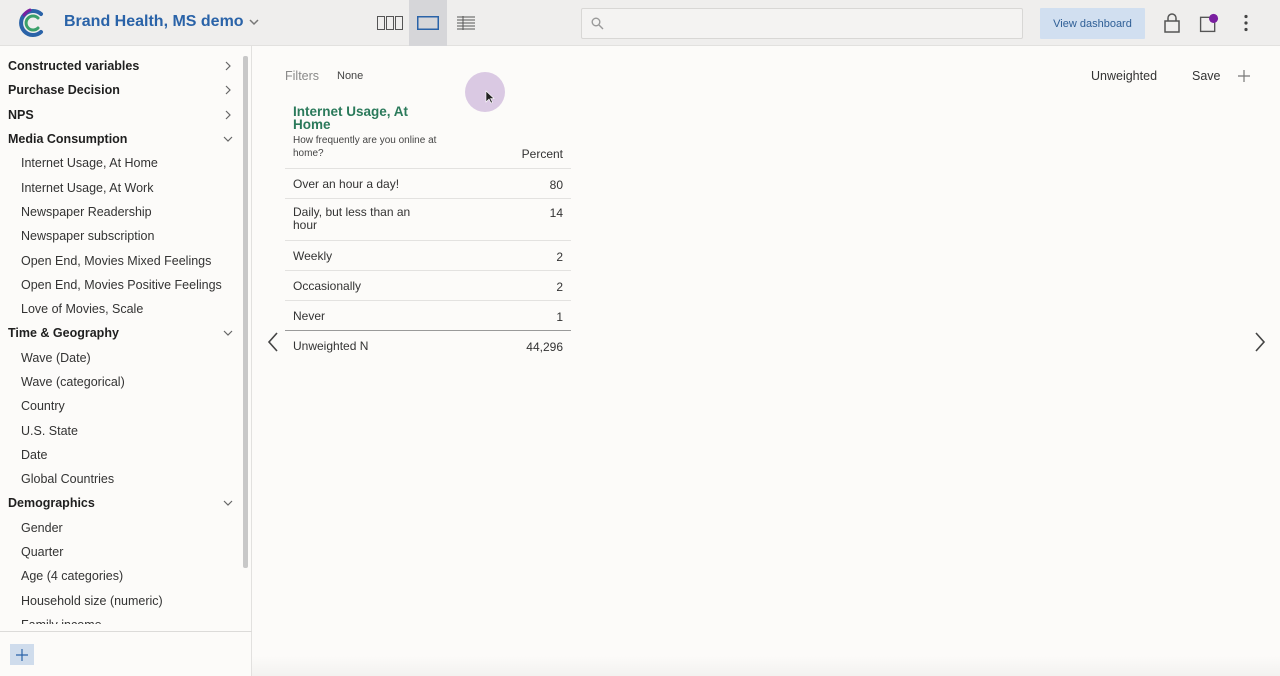 The height and width of the screenshot is (676, 1280). Describe the element at coordinates (121, 115) in the screenshot. I see `sidebar-category: NPS` at that location.